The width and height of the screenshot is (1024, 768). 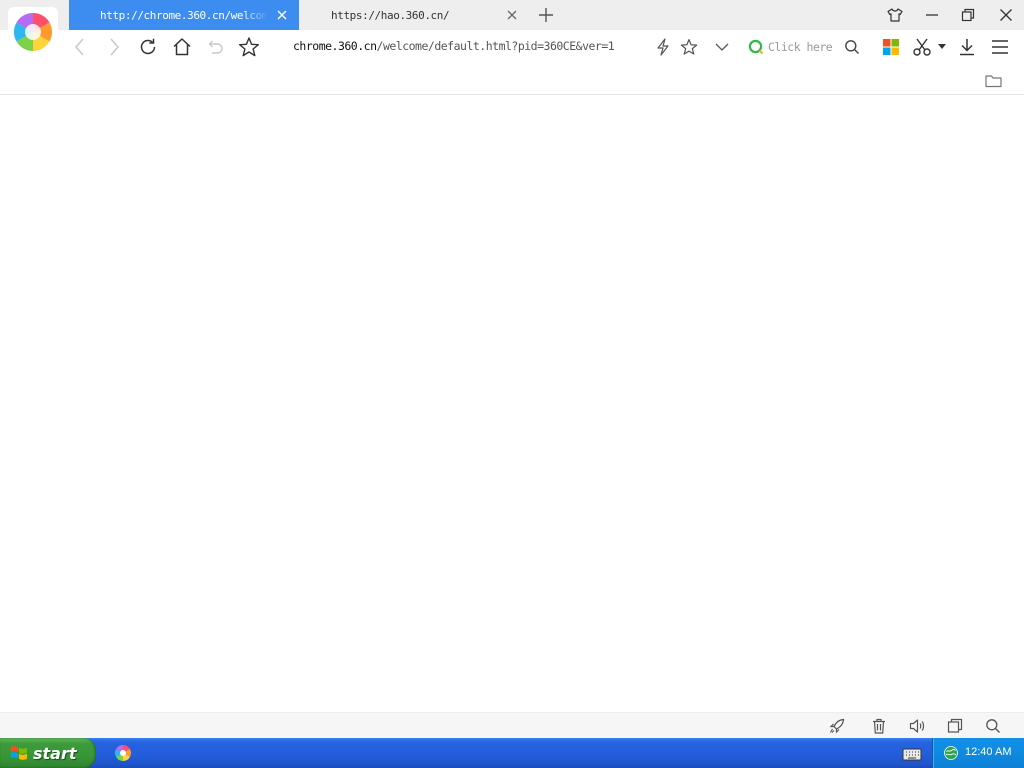 I want to click on address-dropdown-chevron-down-icon, so click(x=722, y=47).